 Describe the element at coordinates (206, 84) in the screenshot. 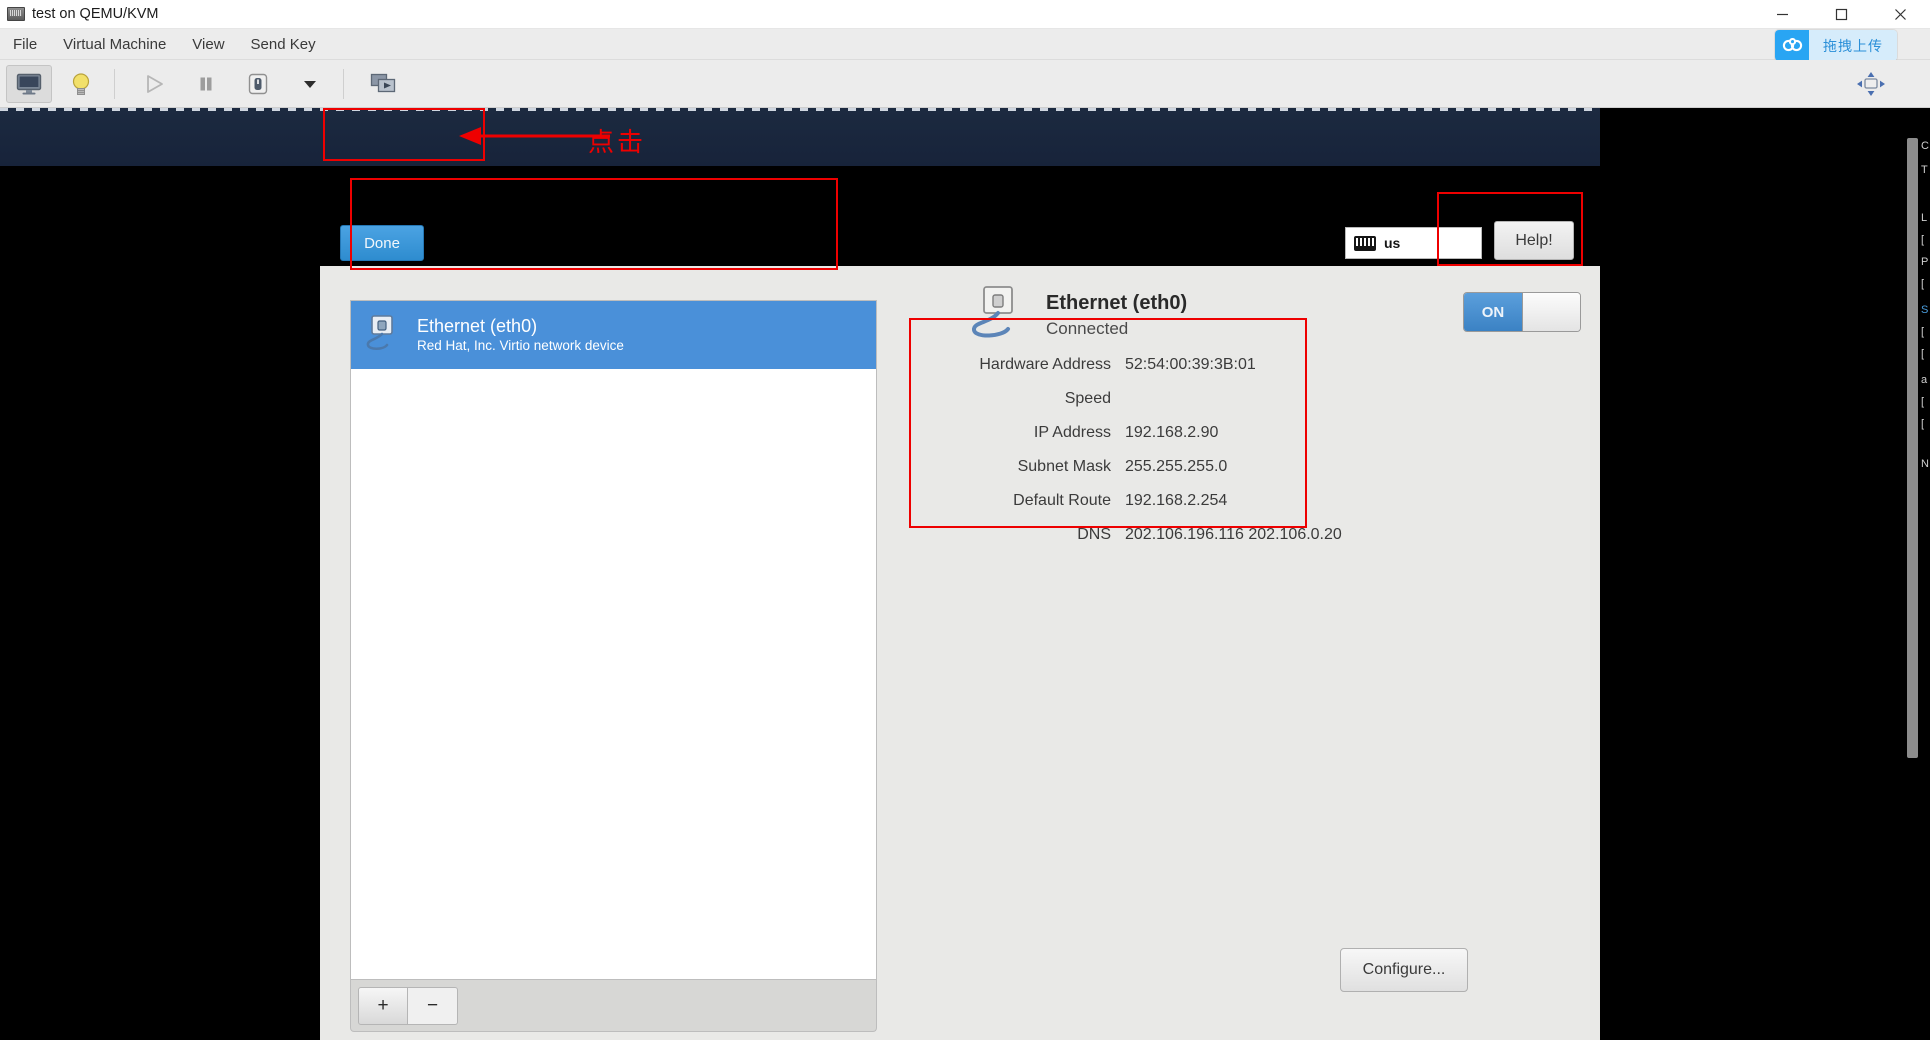

I see `pause-button` at that location.